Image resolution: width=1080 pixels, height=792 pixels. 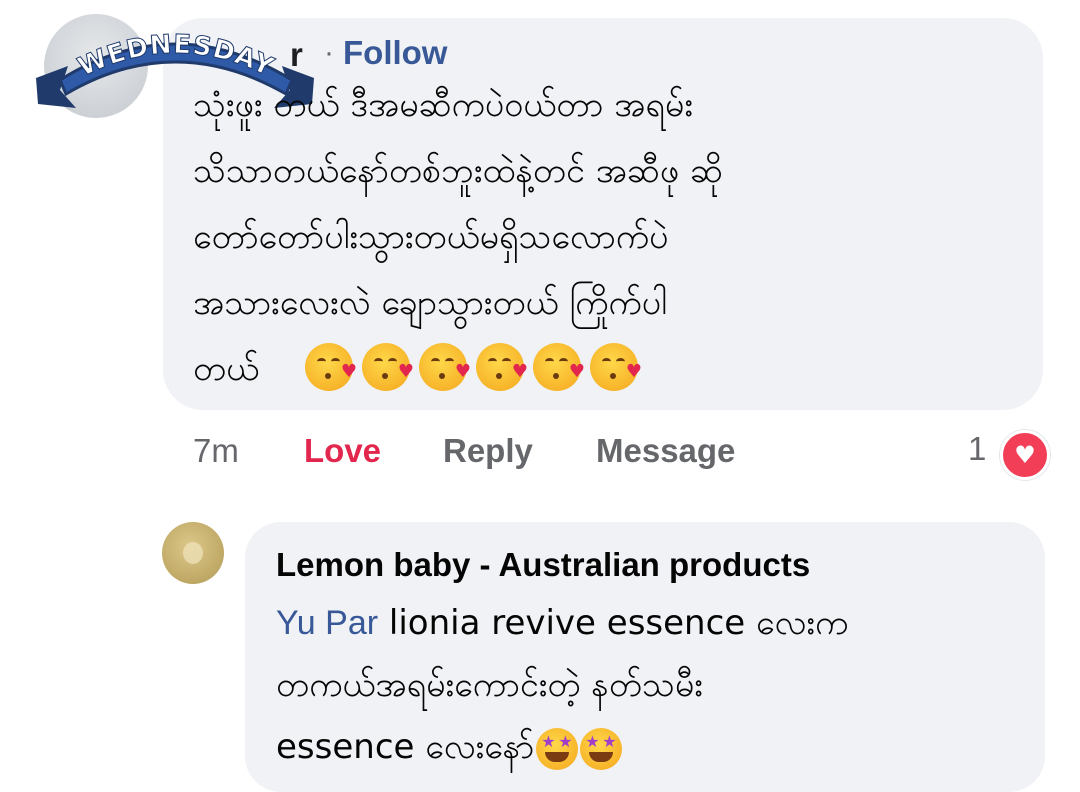 What do you see at coordinates (458, 171) in the screenshot?
I see `comment-text-line: သိသာတယ်နော်တစ်ဘူးထဲနဲ့တင် အဆီဖု ဆို` at bounding box center [458, 171].